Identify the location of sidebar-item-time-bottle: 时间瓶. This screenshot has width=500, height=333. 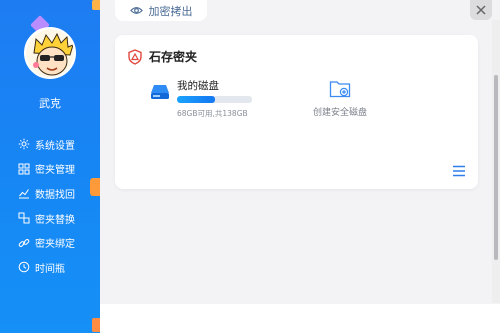
(46, 267).